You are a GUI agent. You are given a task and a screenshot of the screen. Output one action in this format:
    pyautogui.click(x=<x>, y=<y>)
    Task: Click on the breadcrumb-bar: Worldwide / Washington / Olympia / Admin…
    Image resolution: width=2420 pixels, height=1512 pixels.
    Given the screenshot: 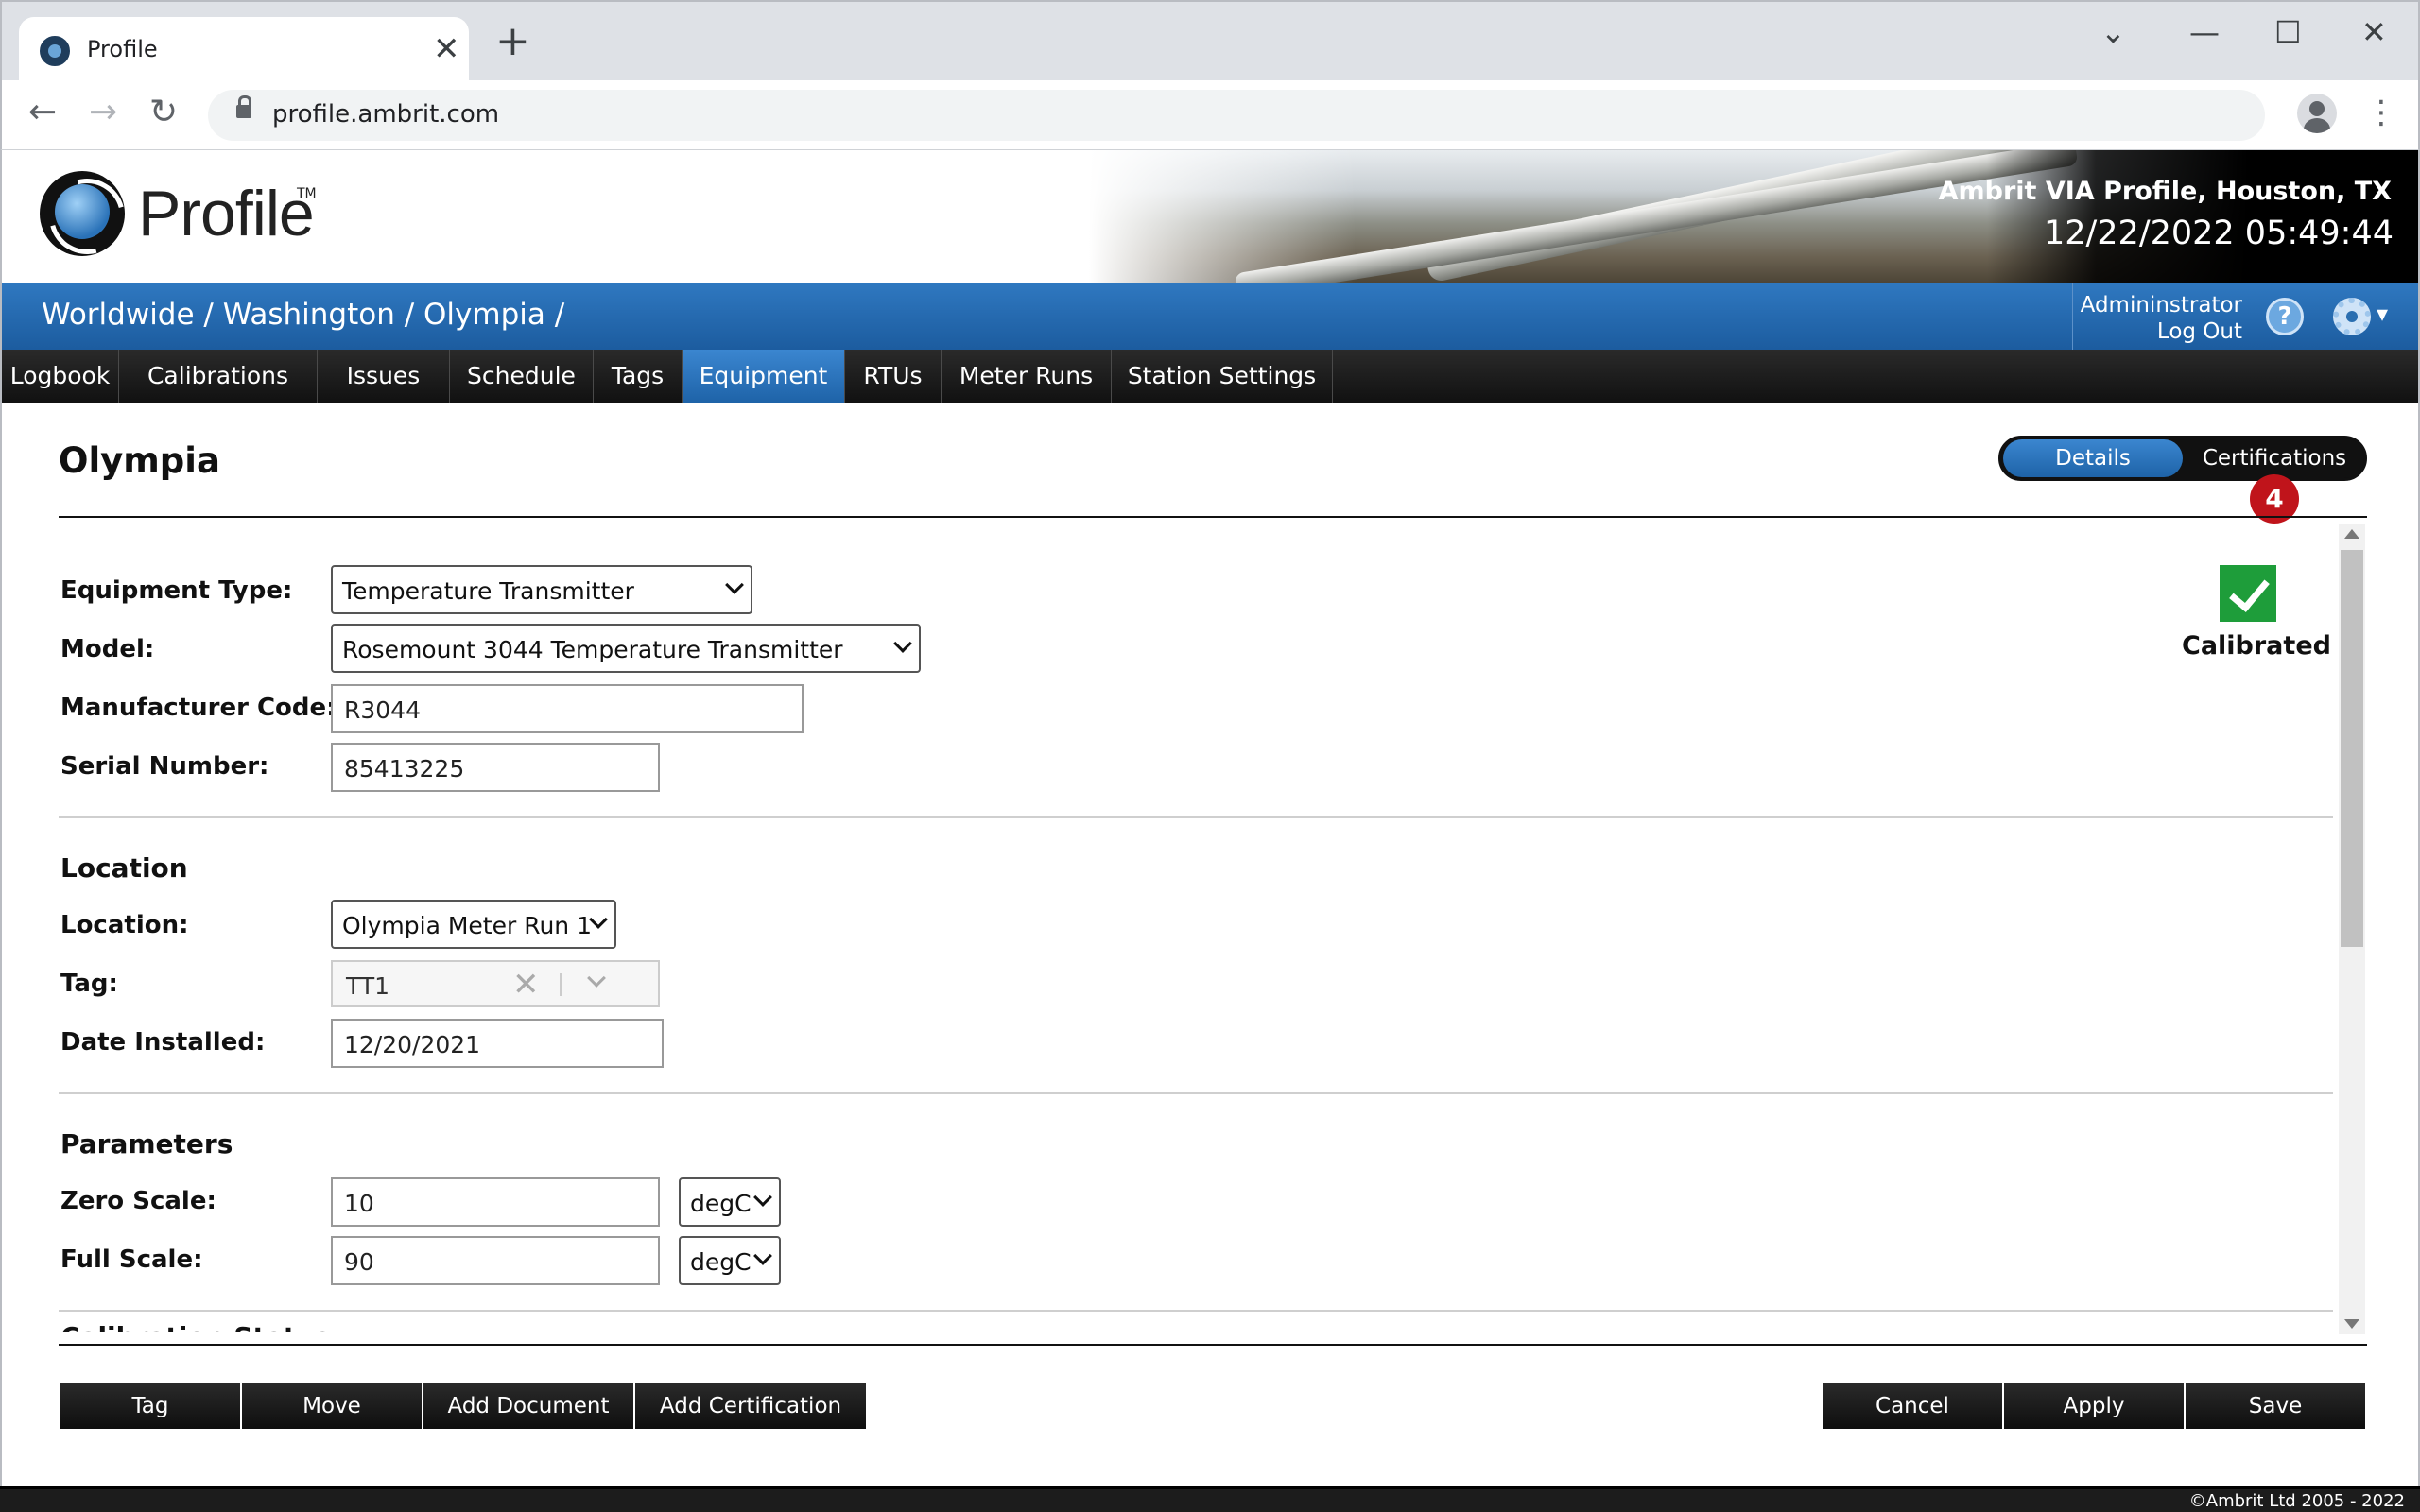 What is the action you would take?
    pyautogui.click(x=1210, y=317)
    